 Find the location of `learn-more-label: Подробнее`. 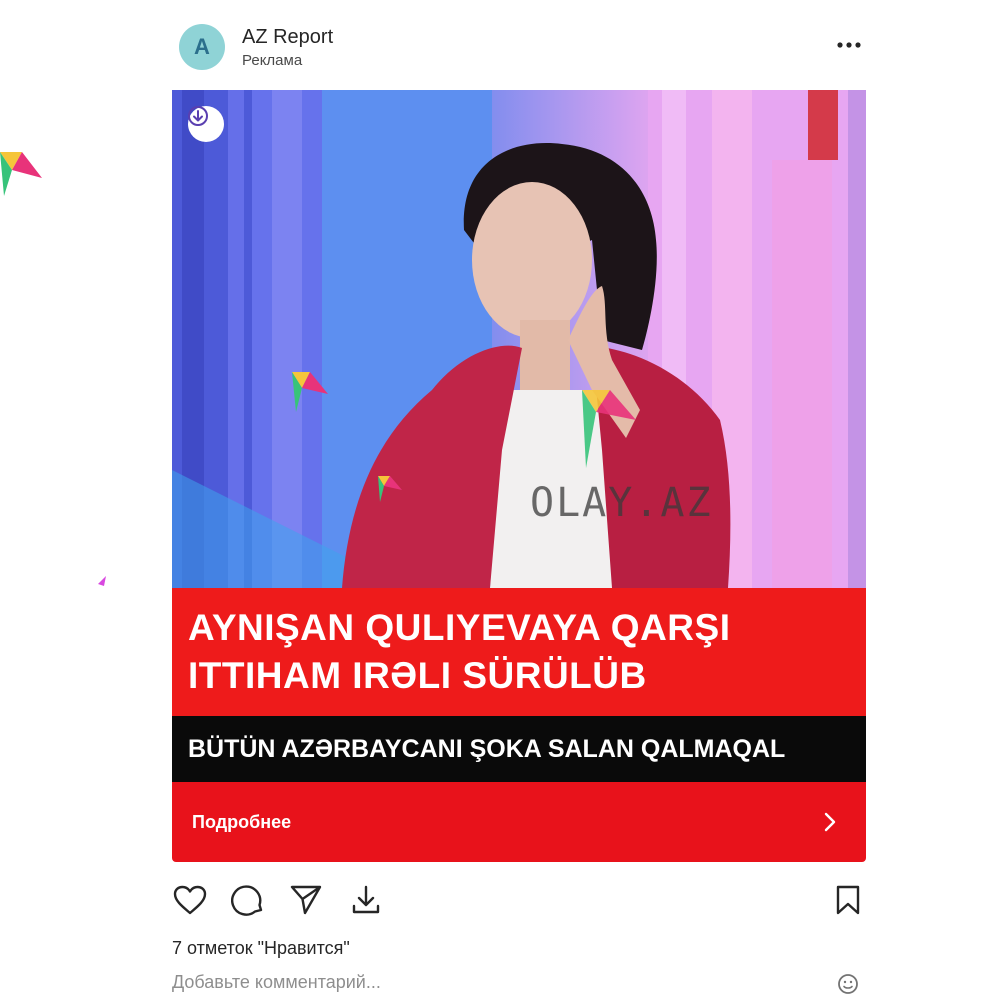

learn-more-label: Подробнее is located at coordinates (242, 822).